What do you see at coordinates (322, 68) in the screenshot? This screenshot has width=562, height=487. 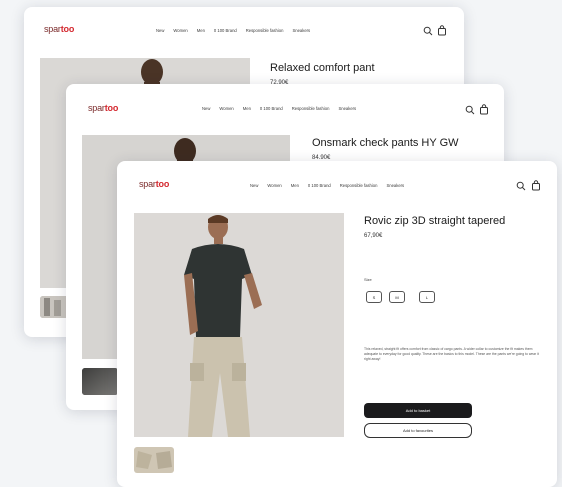 I see `product-title: Relaxed comfort pant` at bounding box center [322, 68].